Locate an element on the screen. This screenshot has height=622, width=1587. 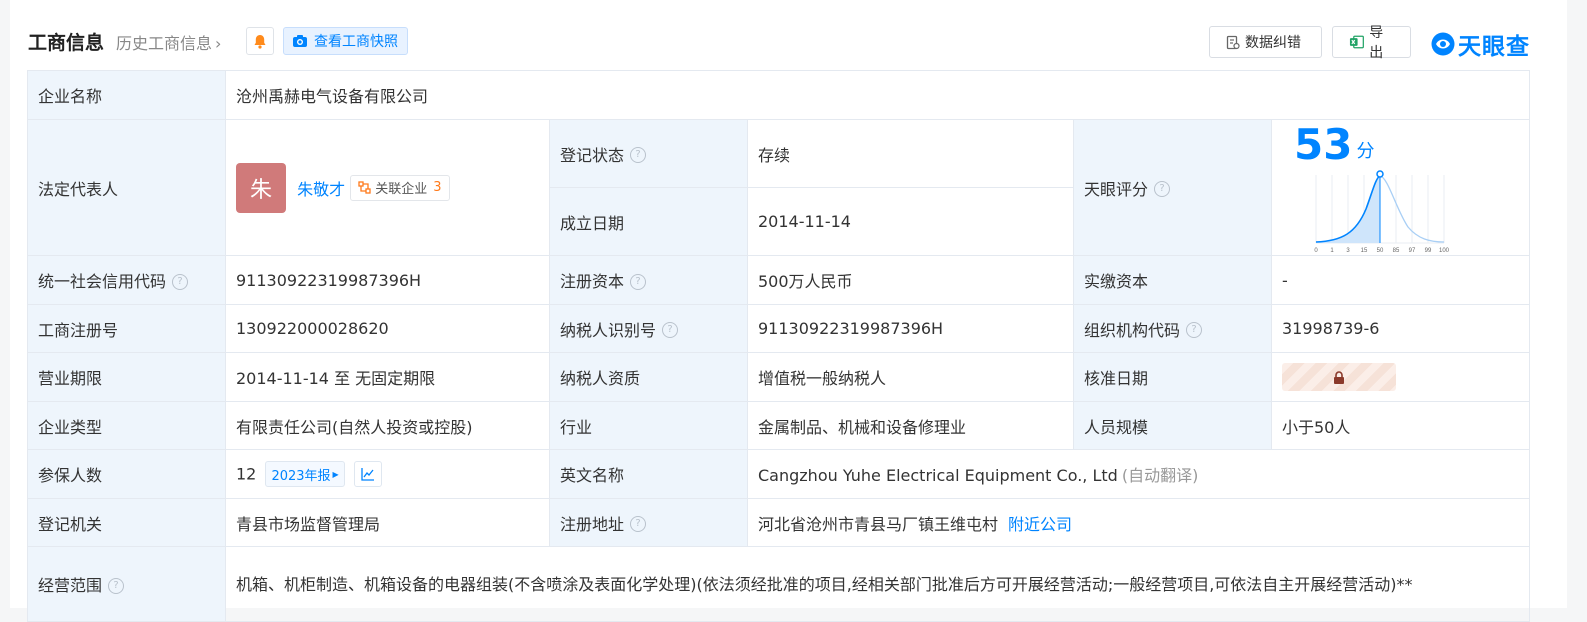
score-axis-tick: 50 is located at coordinates (1380, 251).